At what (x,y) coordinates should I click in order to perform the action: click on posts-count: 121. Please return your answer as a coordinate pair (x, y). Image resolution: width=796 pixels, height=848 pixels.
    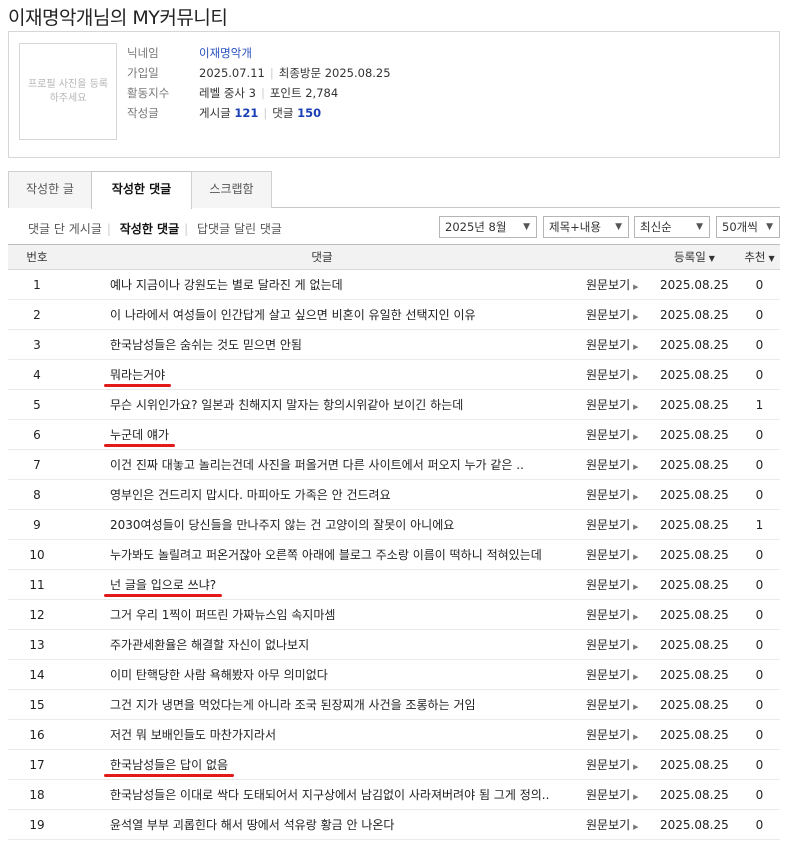
    Looking at the image, I should click on (246, 113).